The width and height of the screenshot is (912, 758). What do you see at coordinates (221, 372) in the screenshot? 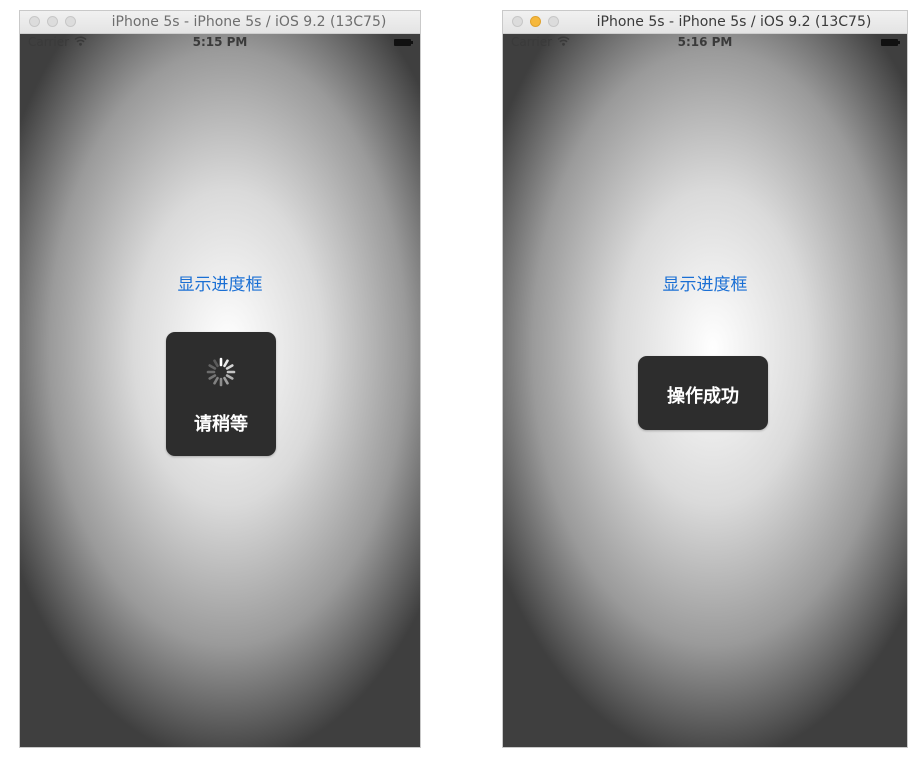
I see `spinner-icon` at bounding box center [221, 372].